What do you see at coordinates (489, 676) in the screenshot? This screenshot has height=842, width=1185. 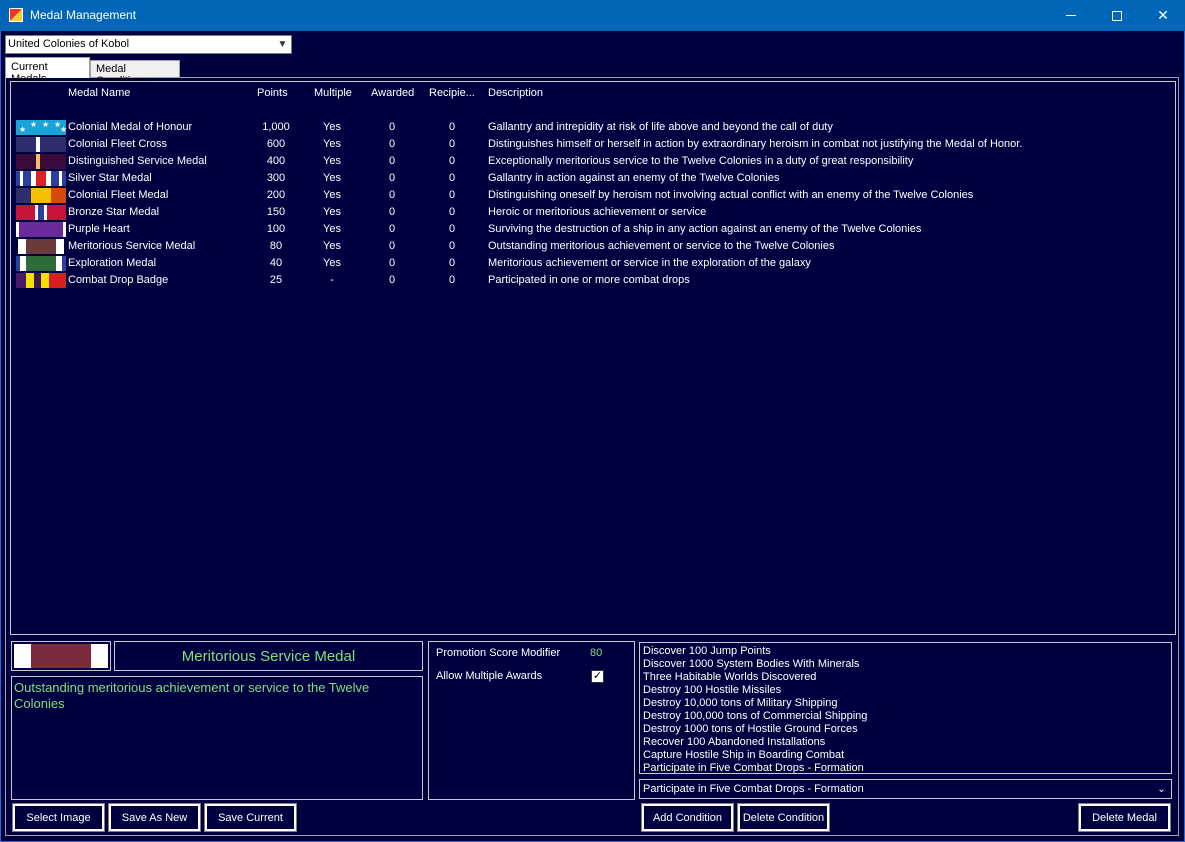 I see `allow-multiple-label: Allow Multiple Awards` at bounding box center [489, 676].